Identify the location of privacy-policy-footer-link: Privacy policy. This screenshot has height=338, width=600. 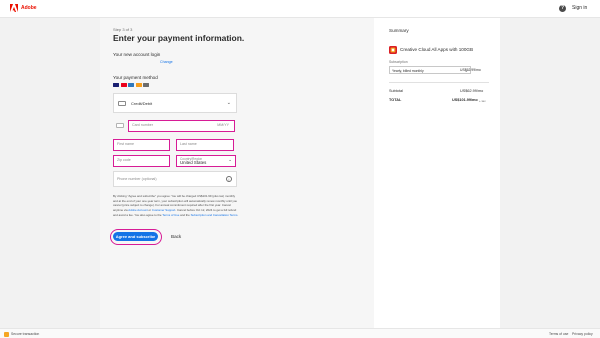
(582, 334).